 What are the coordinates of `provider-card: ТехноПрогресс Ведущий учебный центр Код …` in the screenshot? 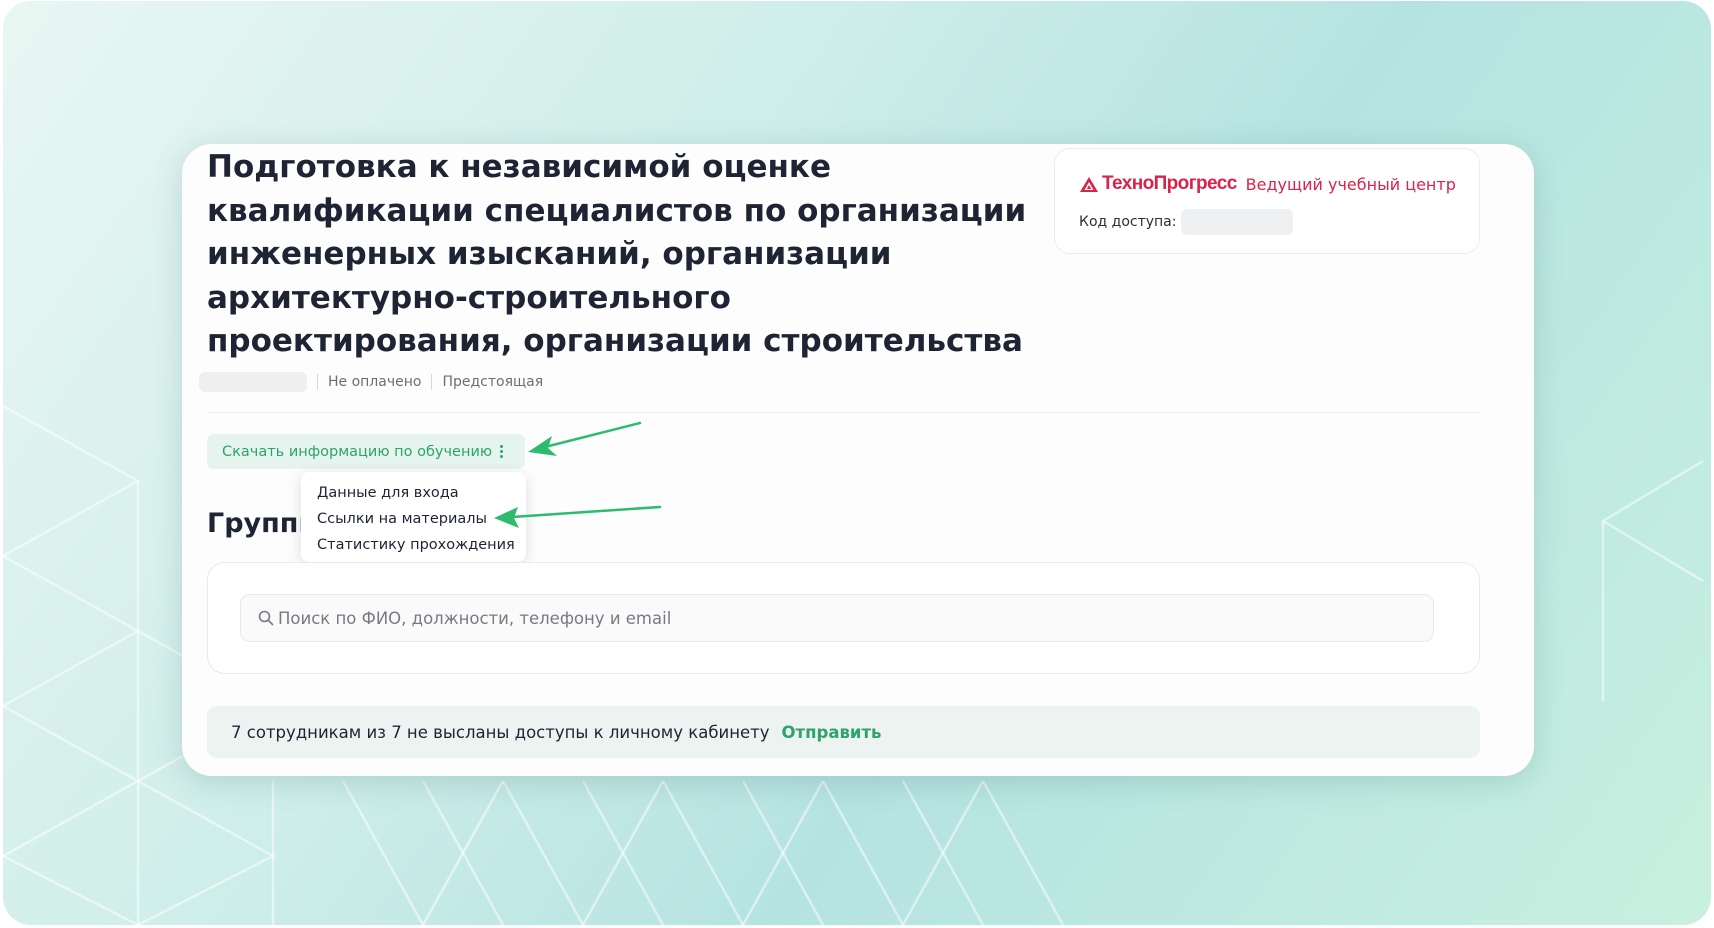 It's located at (1267, 201).